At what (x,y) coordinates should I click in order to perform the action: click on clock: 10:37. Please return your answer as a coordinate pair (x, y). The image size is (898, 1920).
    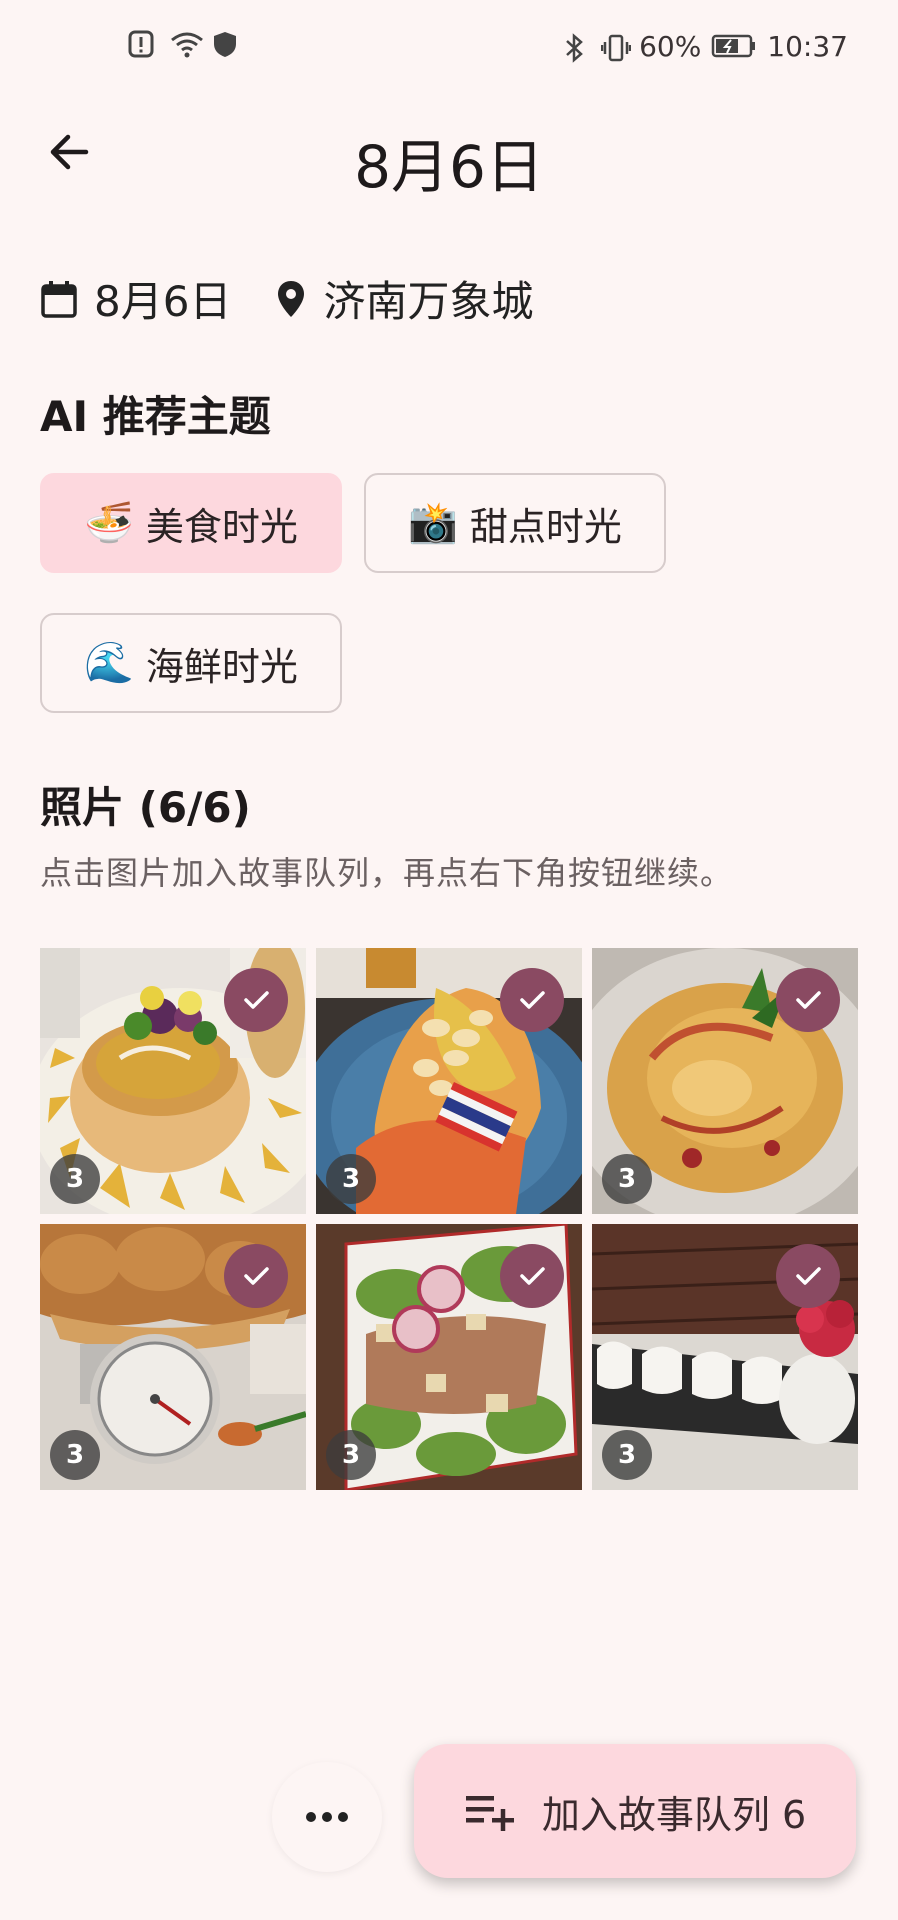
    Looking at the image, I should click on (807, 46).